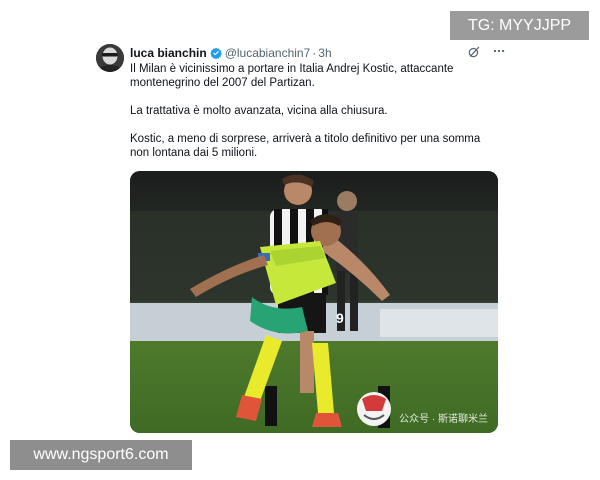 Image resolution: width=600 pixels, height=480 pixels. I want to click on jersey-number: 9, so click(340, 318).